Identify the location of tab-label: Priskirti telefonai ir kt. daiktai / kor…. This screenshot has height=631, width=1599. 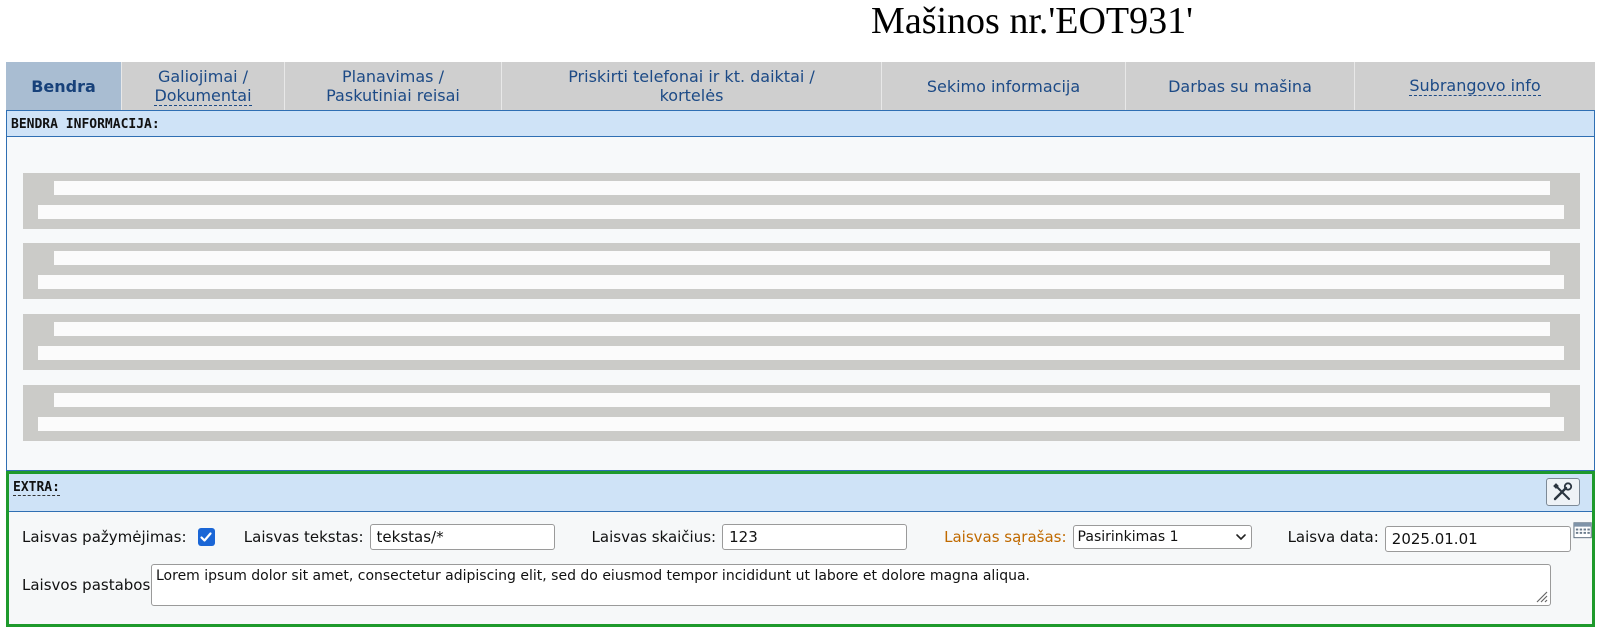
(691, 86).